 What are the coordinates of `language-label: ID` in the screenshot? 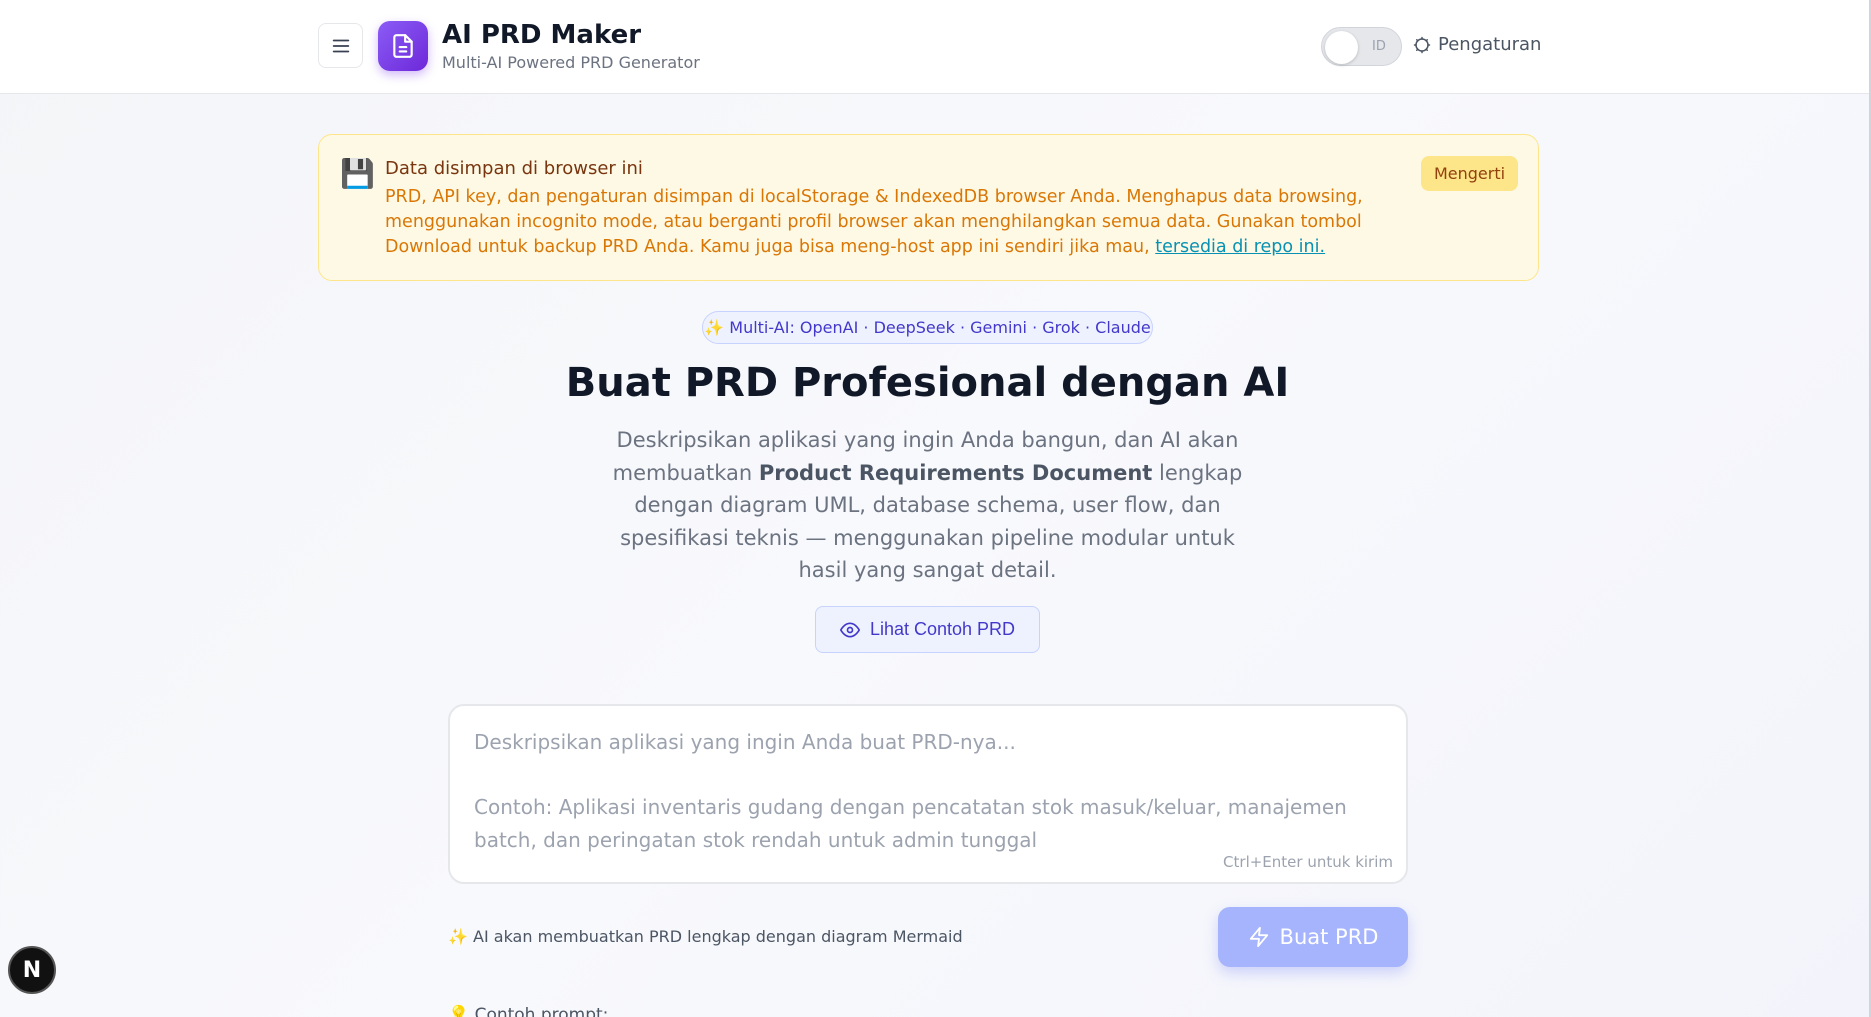 It's located at (1379, 46).